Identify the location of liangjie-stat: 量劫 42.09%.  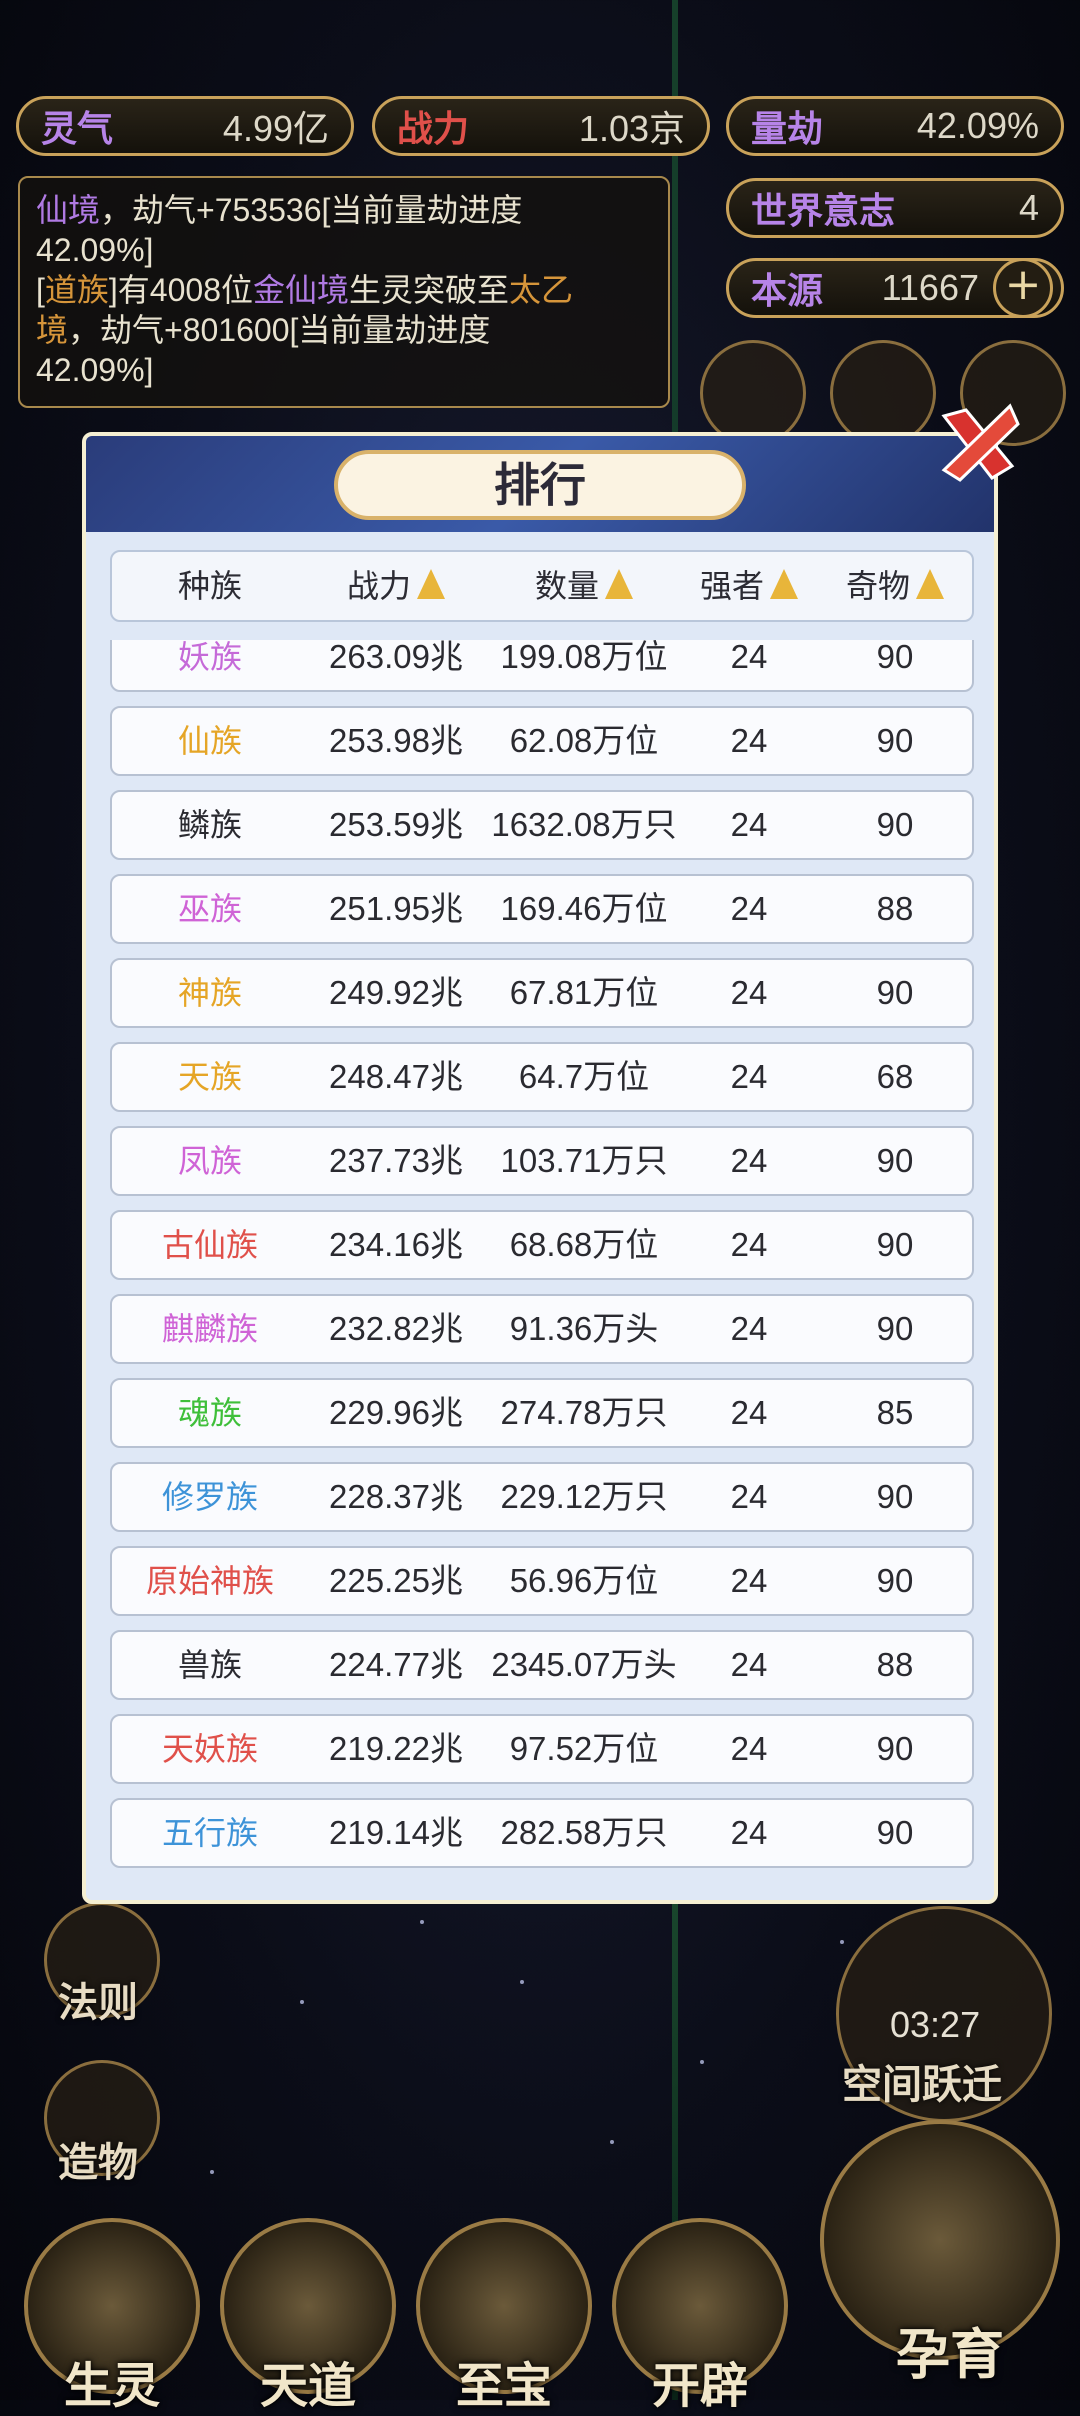
(895, 126).